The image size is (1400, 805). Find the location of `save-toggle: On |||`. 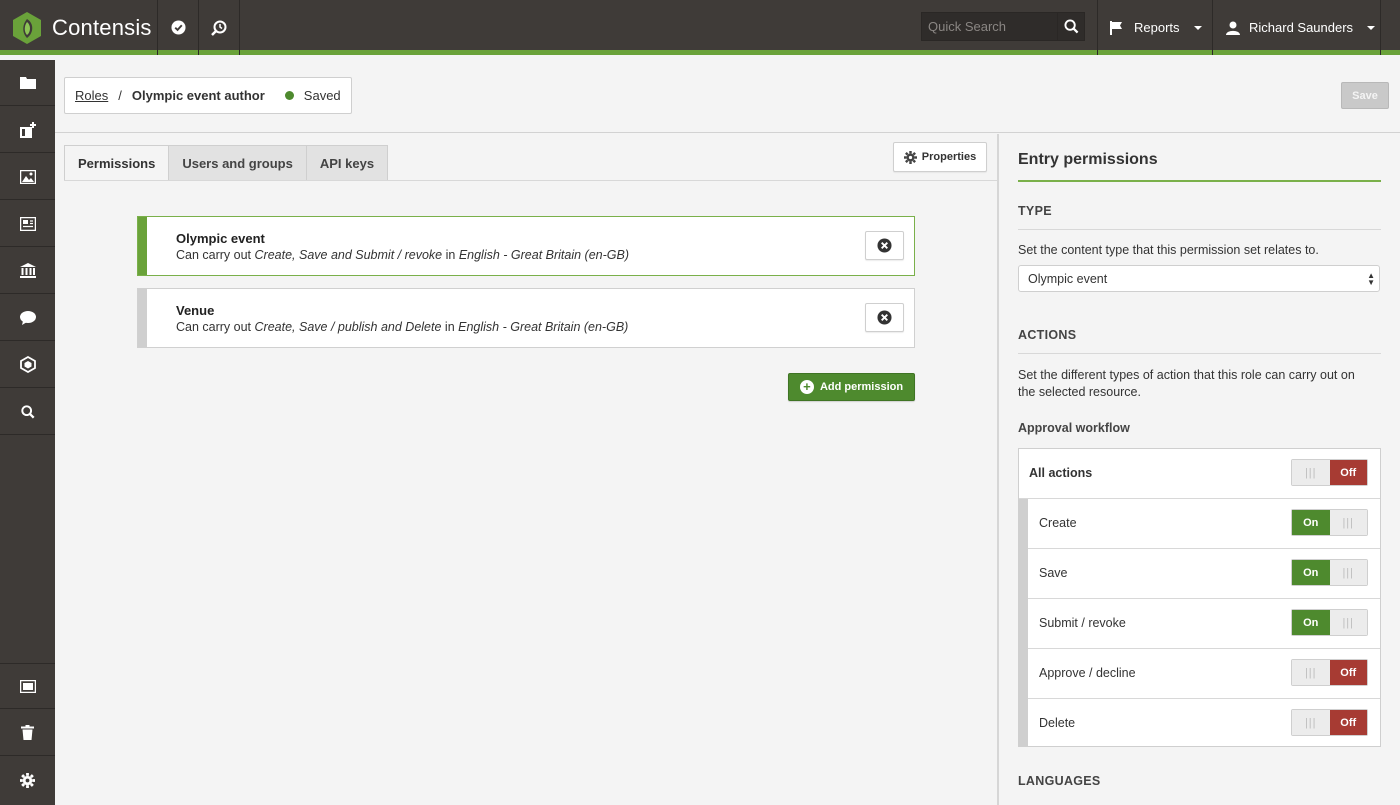

save-toggle: On ||| is located at coordinates (1329, 572).